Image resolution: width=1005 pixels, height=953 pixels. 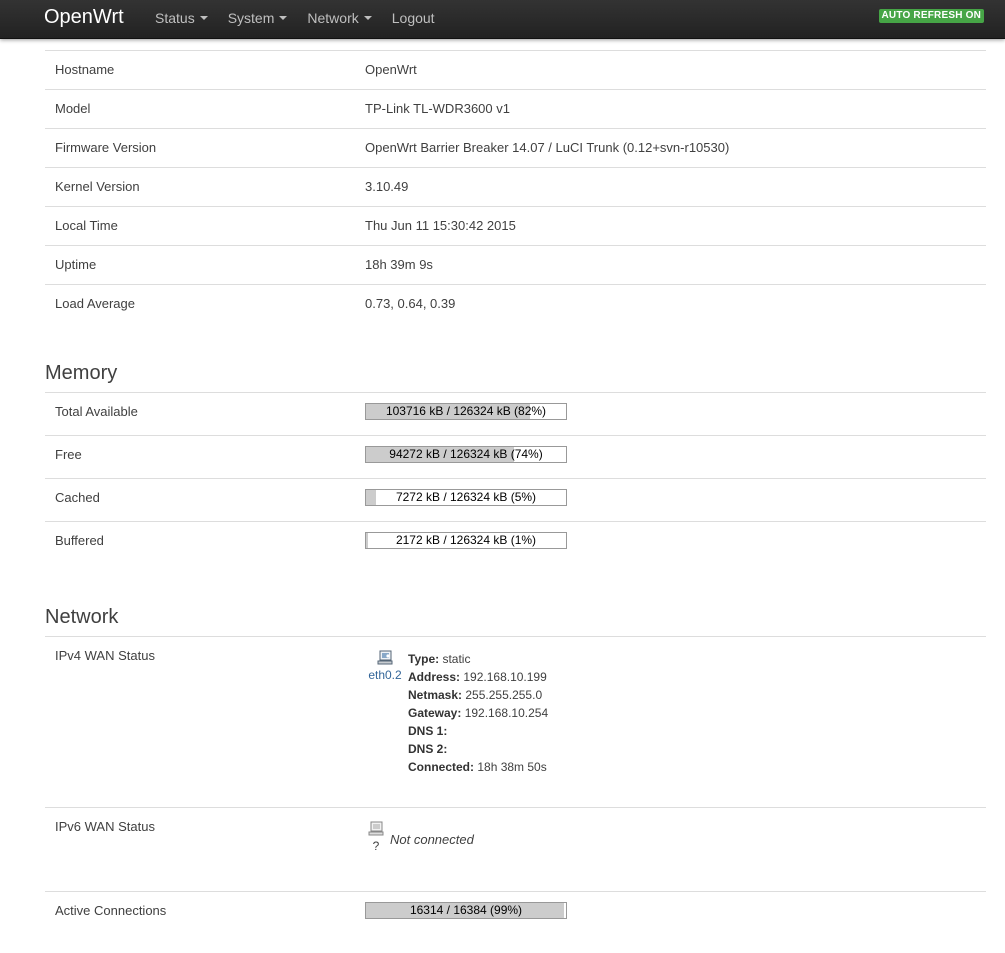 What do you see at coordinates (106, 147) in the screenshot?
I see `firmware-label: Firmware Version` at bounding box center [106, 147].